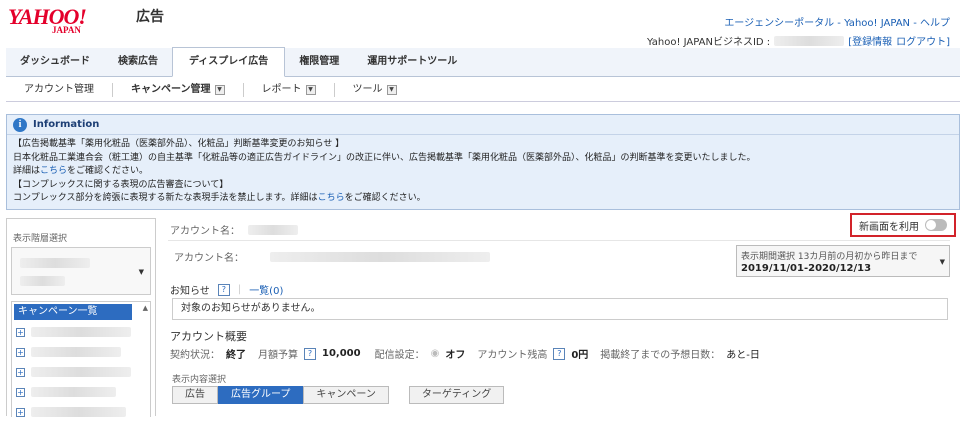 This screenshot has height=422, width=960. Describe the element at coordinates (367, 89) in the screenshot. I see `subnav-label: ツール` at that location.